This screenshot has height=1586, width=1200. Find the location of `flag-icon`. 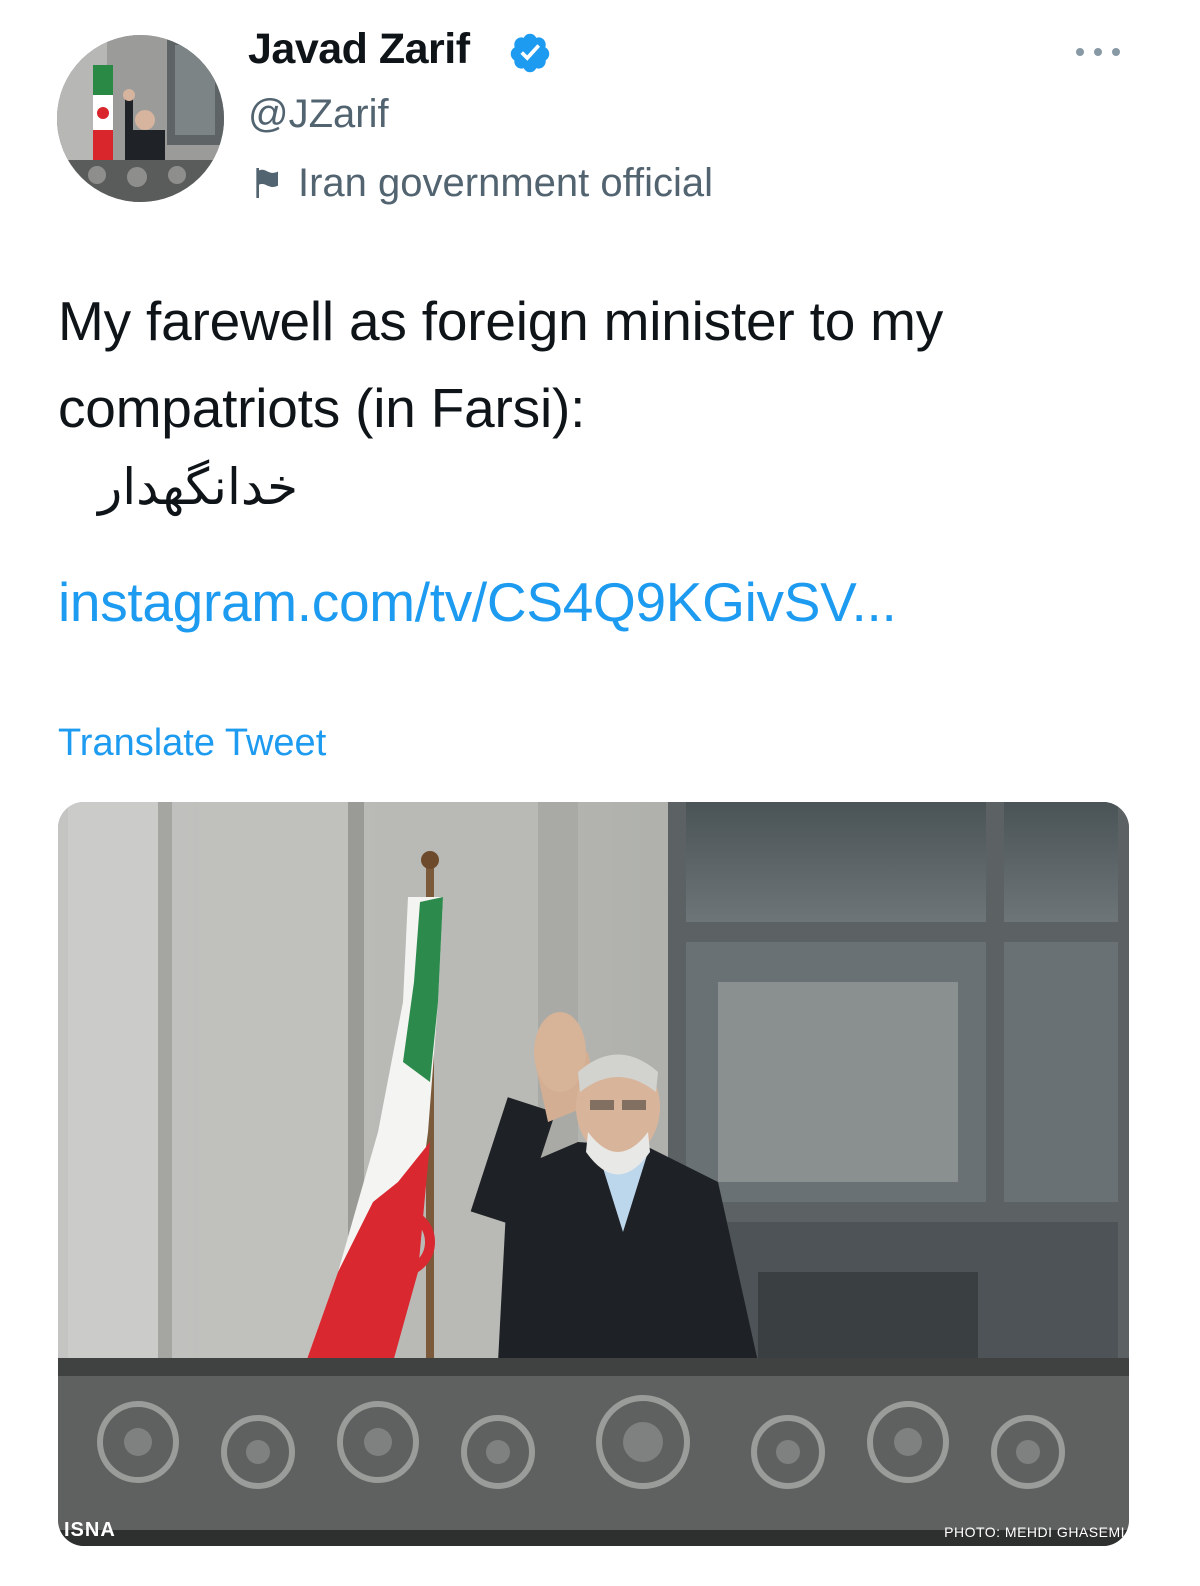

flag-icon is located at coordinates (267, 183).